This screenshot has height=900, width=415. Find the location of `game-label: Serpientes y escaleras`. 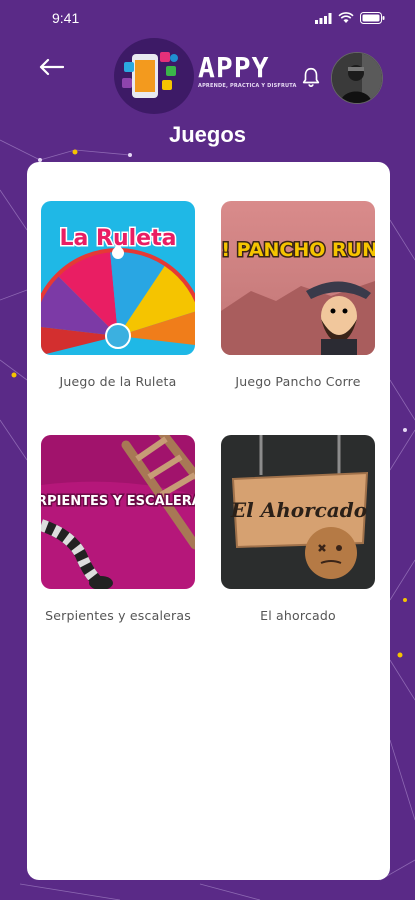

game-label: Serpientes y escaleras is located at coordinates (118, 615).